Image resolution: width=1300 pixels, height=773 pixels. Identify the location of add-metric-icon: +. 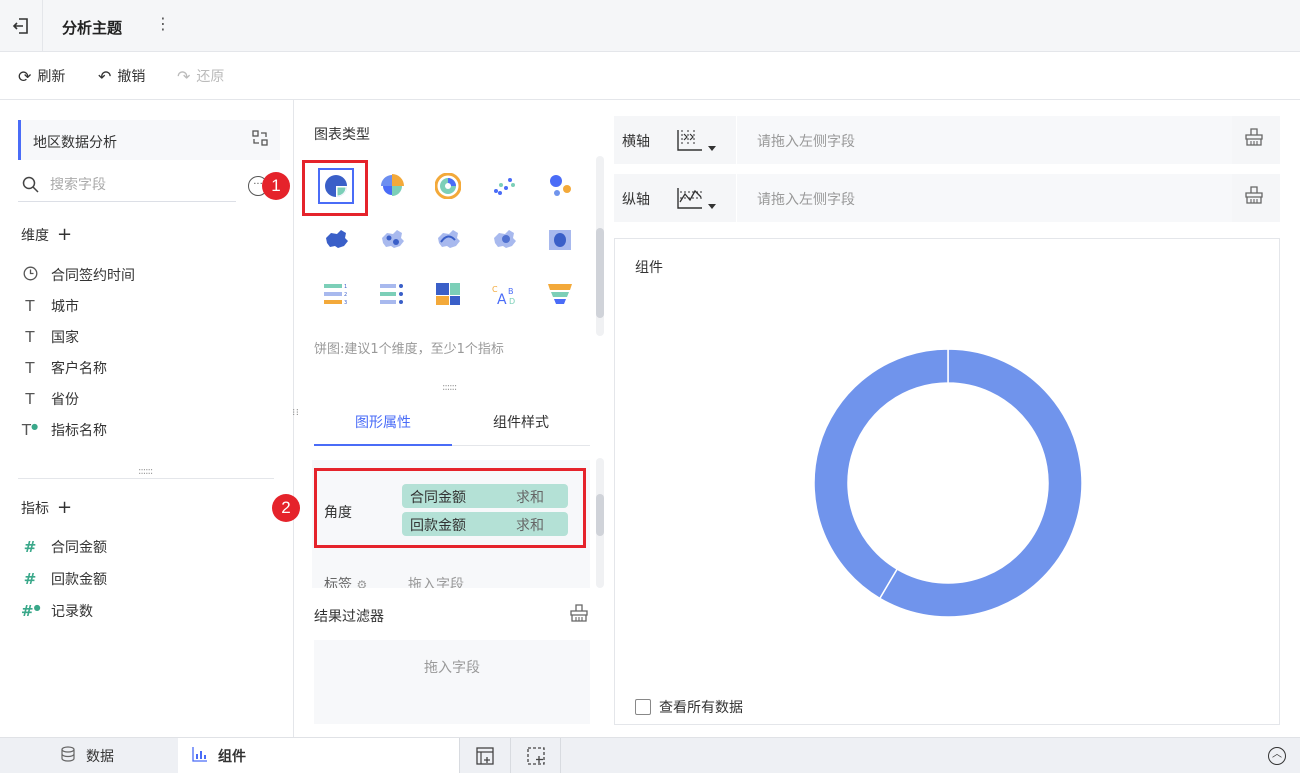
(64, 507).